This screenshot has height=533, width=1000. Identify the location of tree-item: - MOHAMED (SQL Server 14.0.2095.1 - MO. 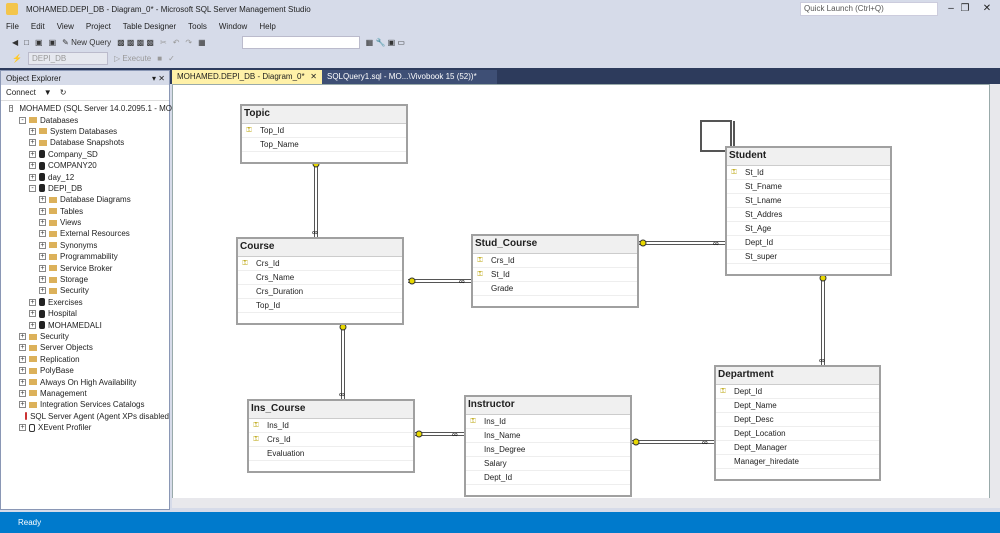
(86, 108).